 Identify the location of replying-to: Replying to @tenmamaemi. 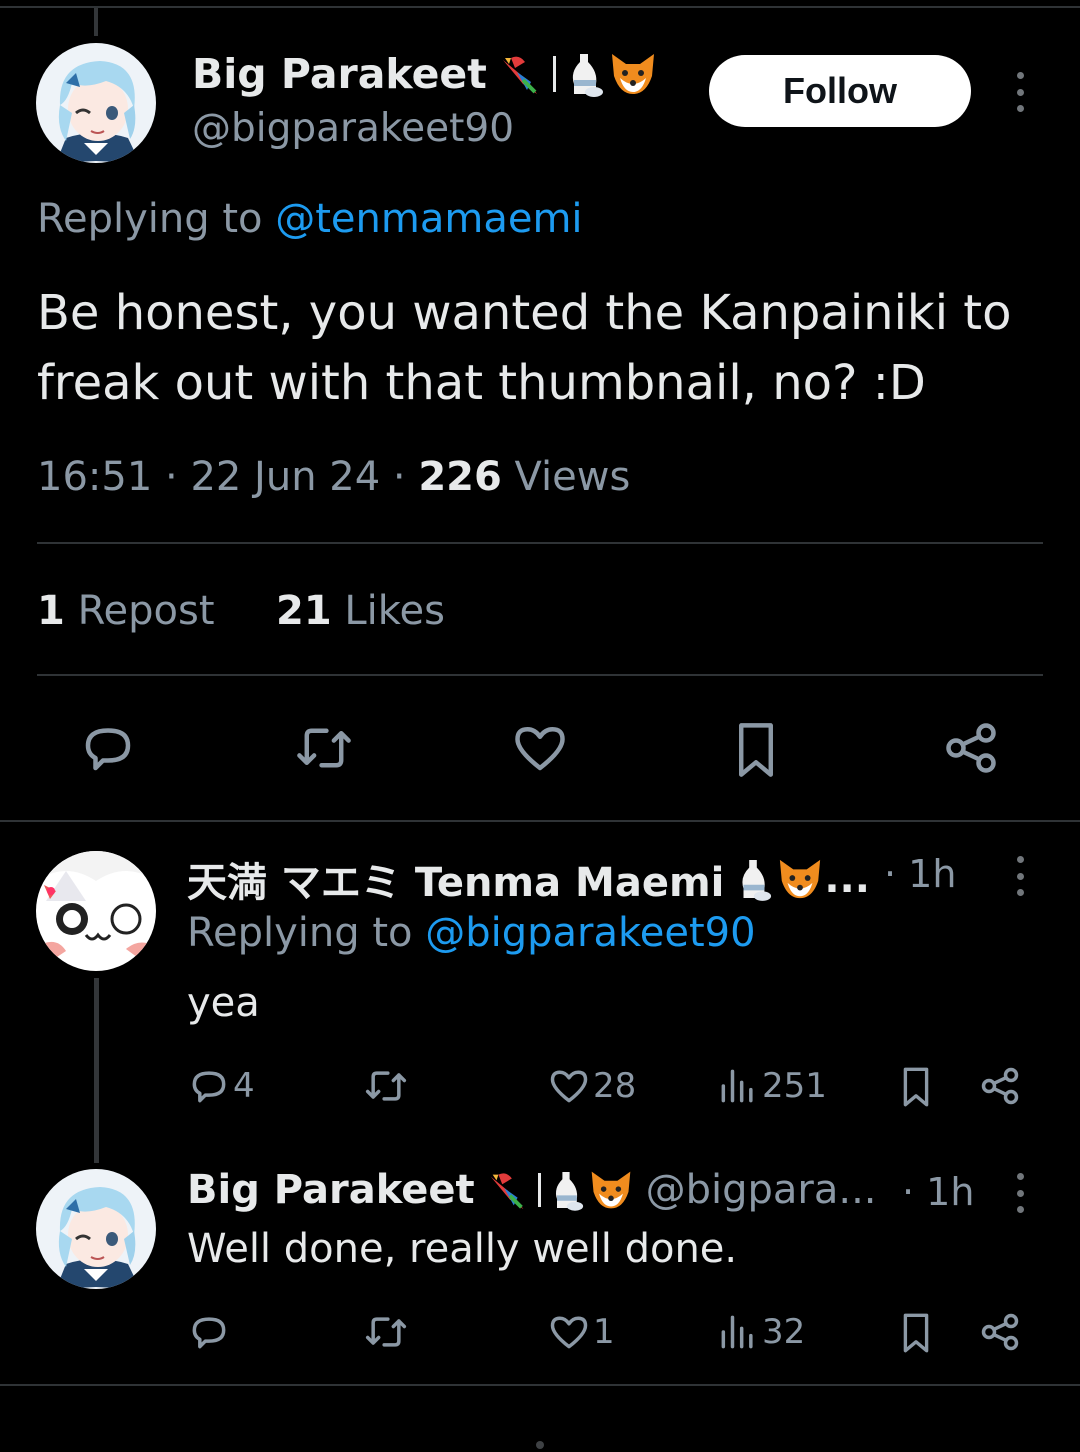
(310, 219).